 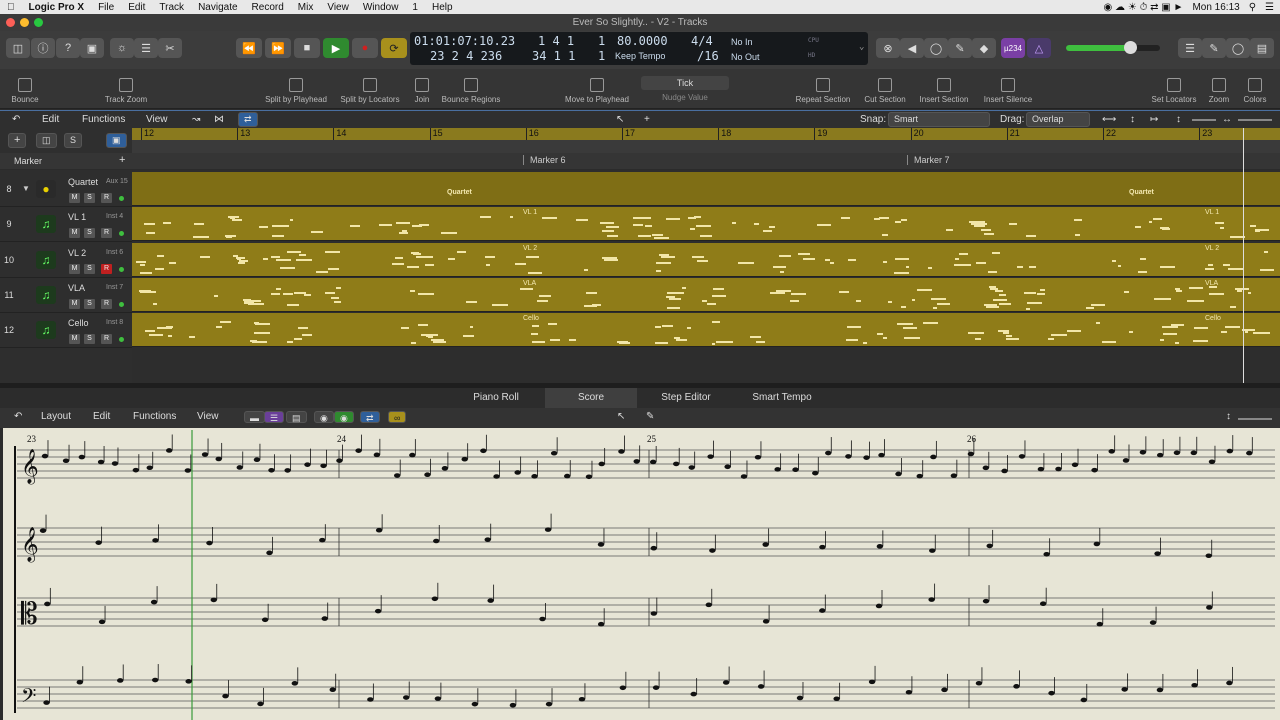 What do you see at coordinates (1269, 7) in the screenshot?
I see `notification-icon: ☰` at bounding box center [1269, 7].